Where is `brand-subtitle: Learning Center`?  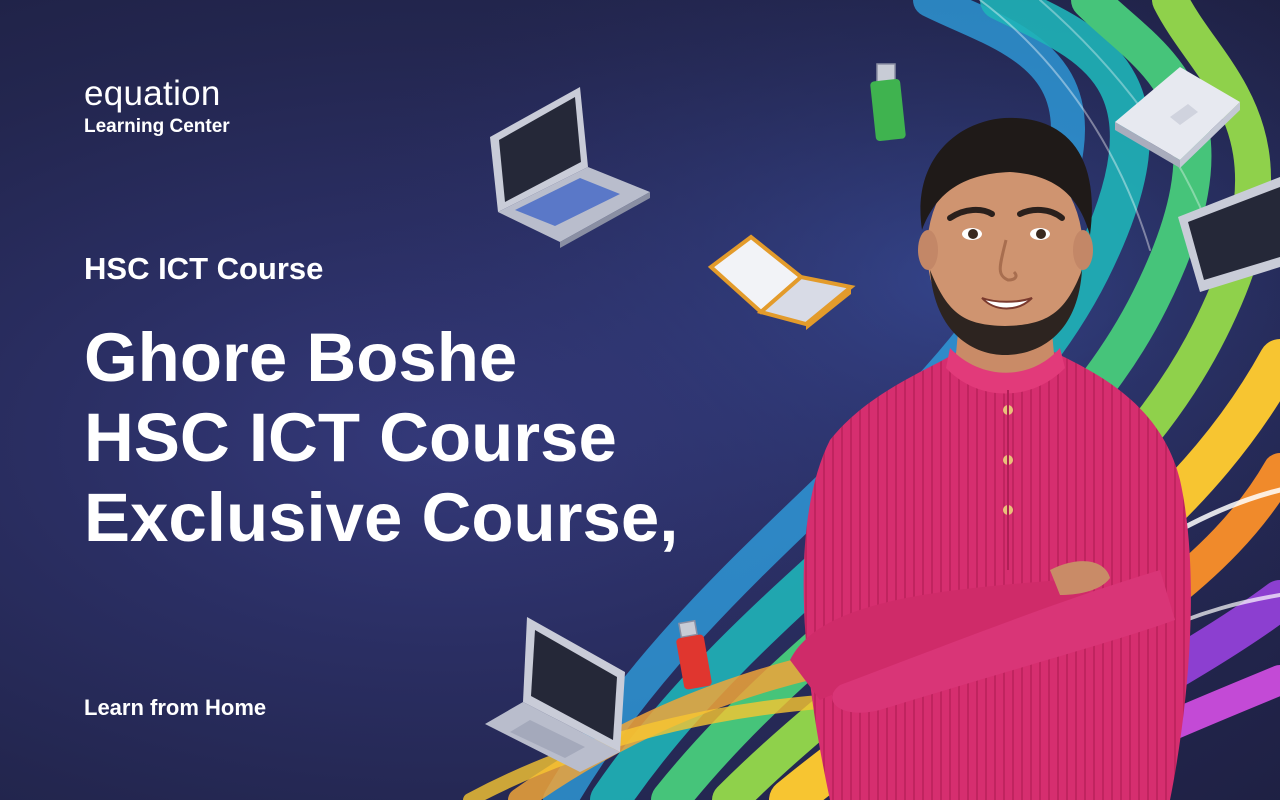 brand-subtitle: Learning Center is located at coordinates (157, 126).